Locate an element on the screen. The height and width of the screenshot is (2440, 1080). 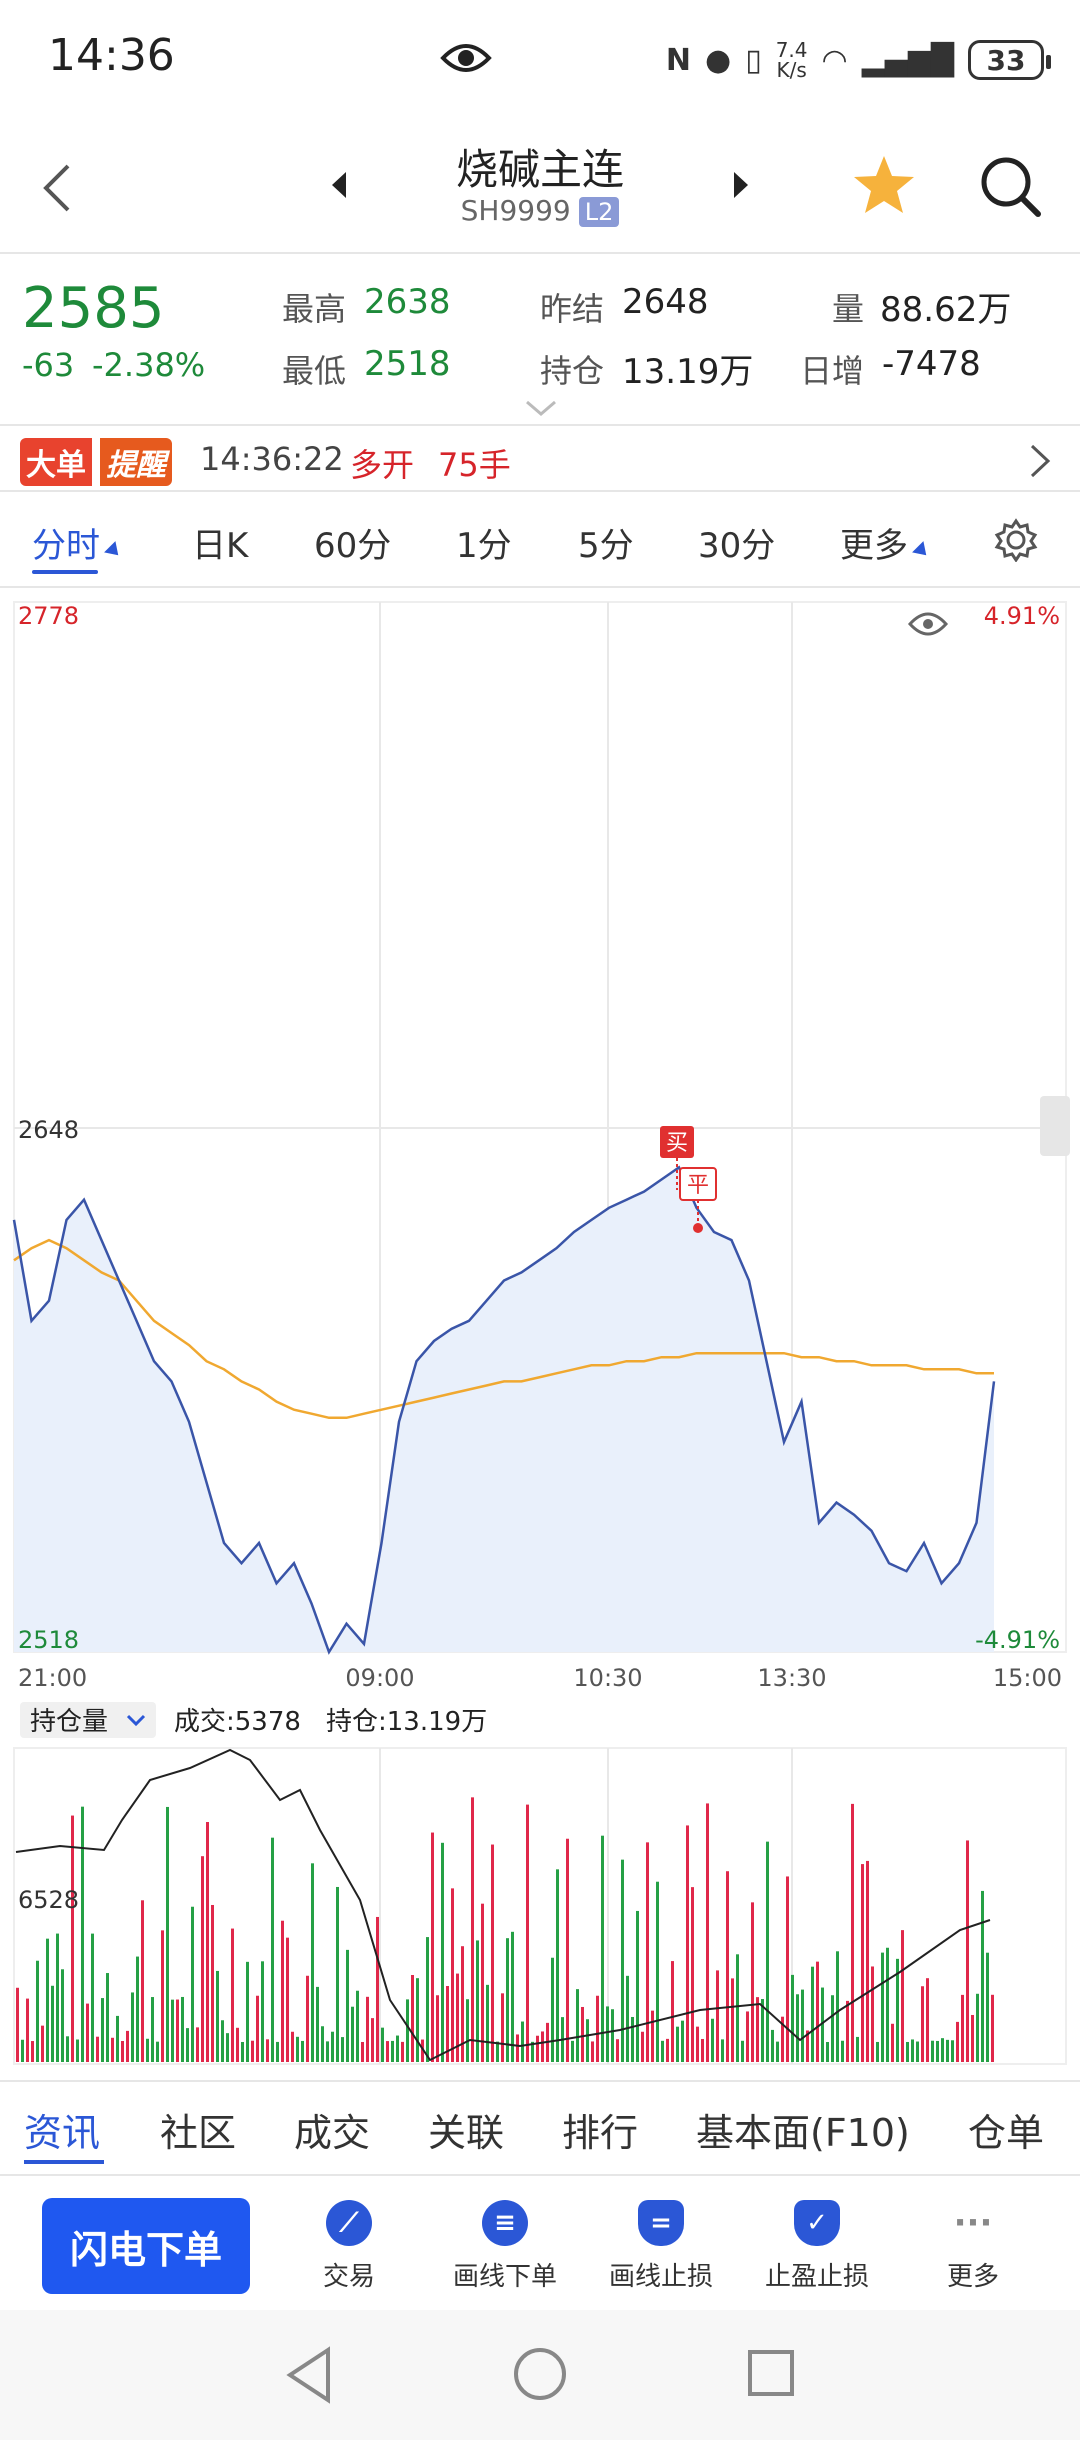
system-nav-bar is located at coordinates (540, 2375).